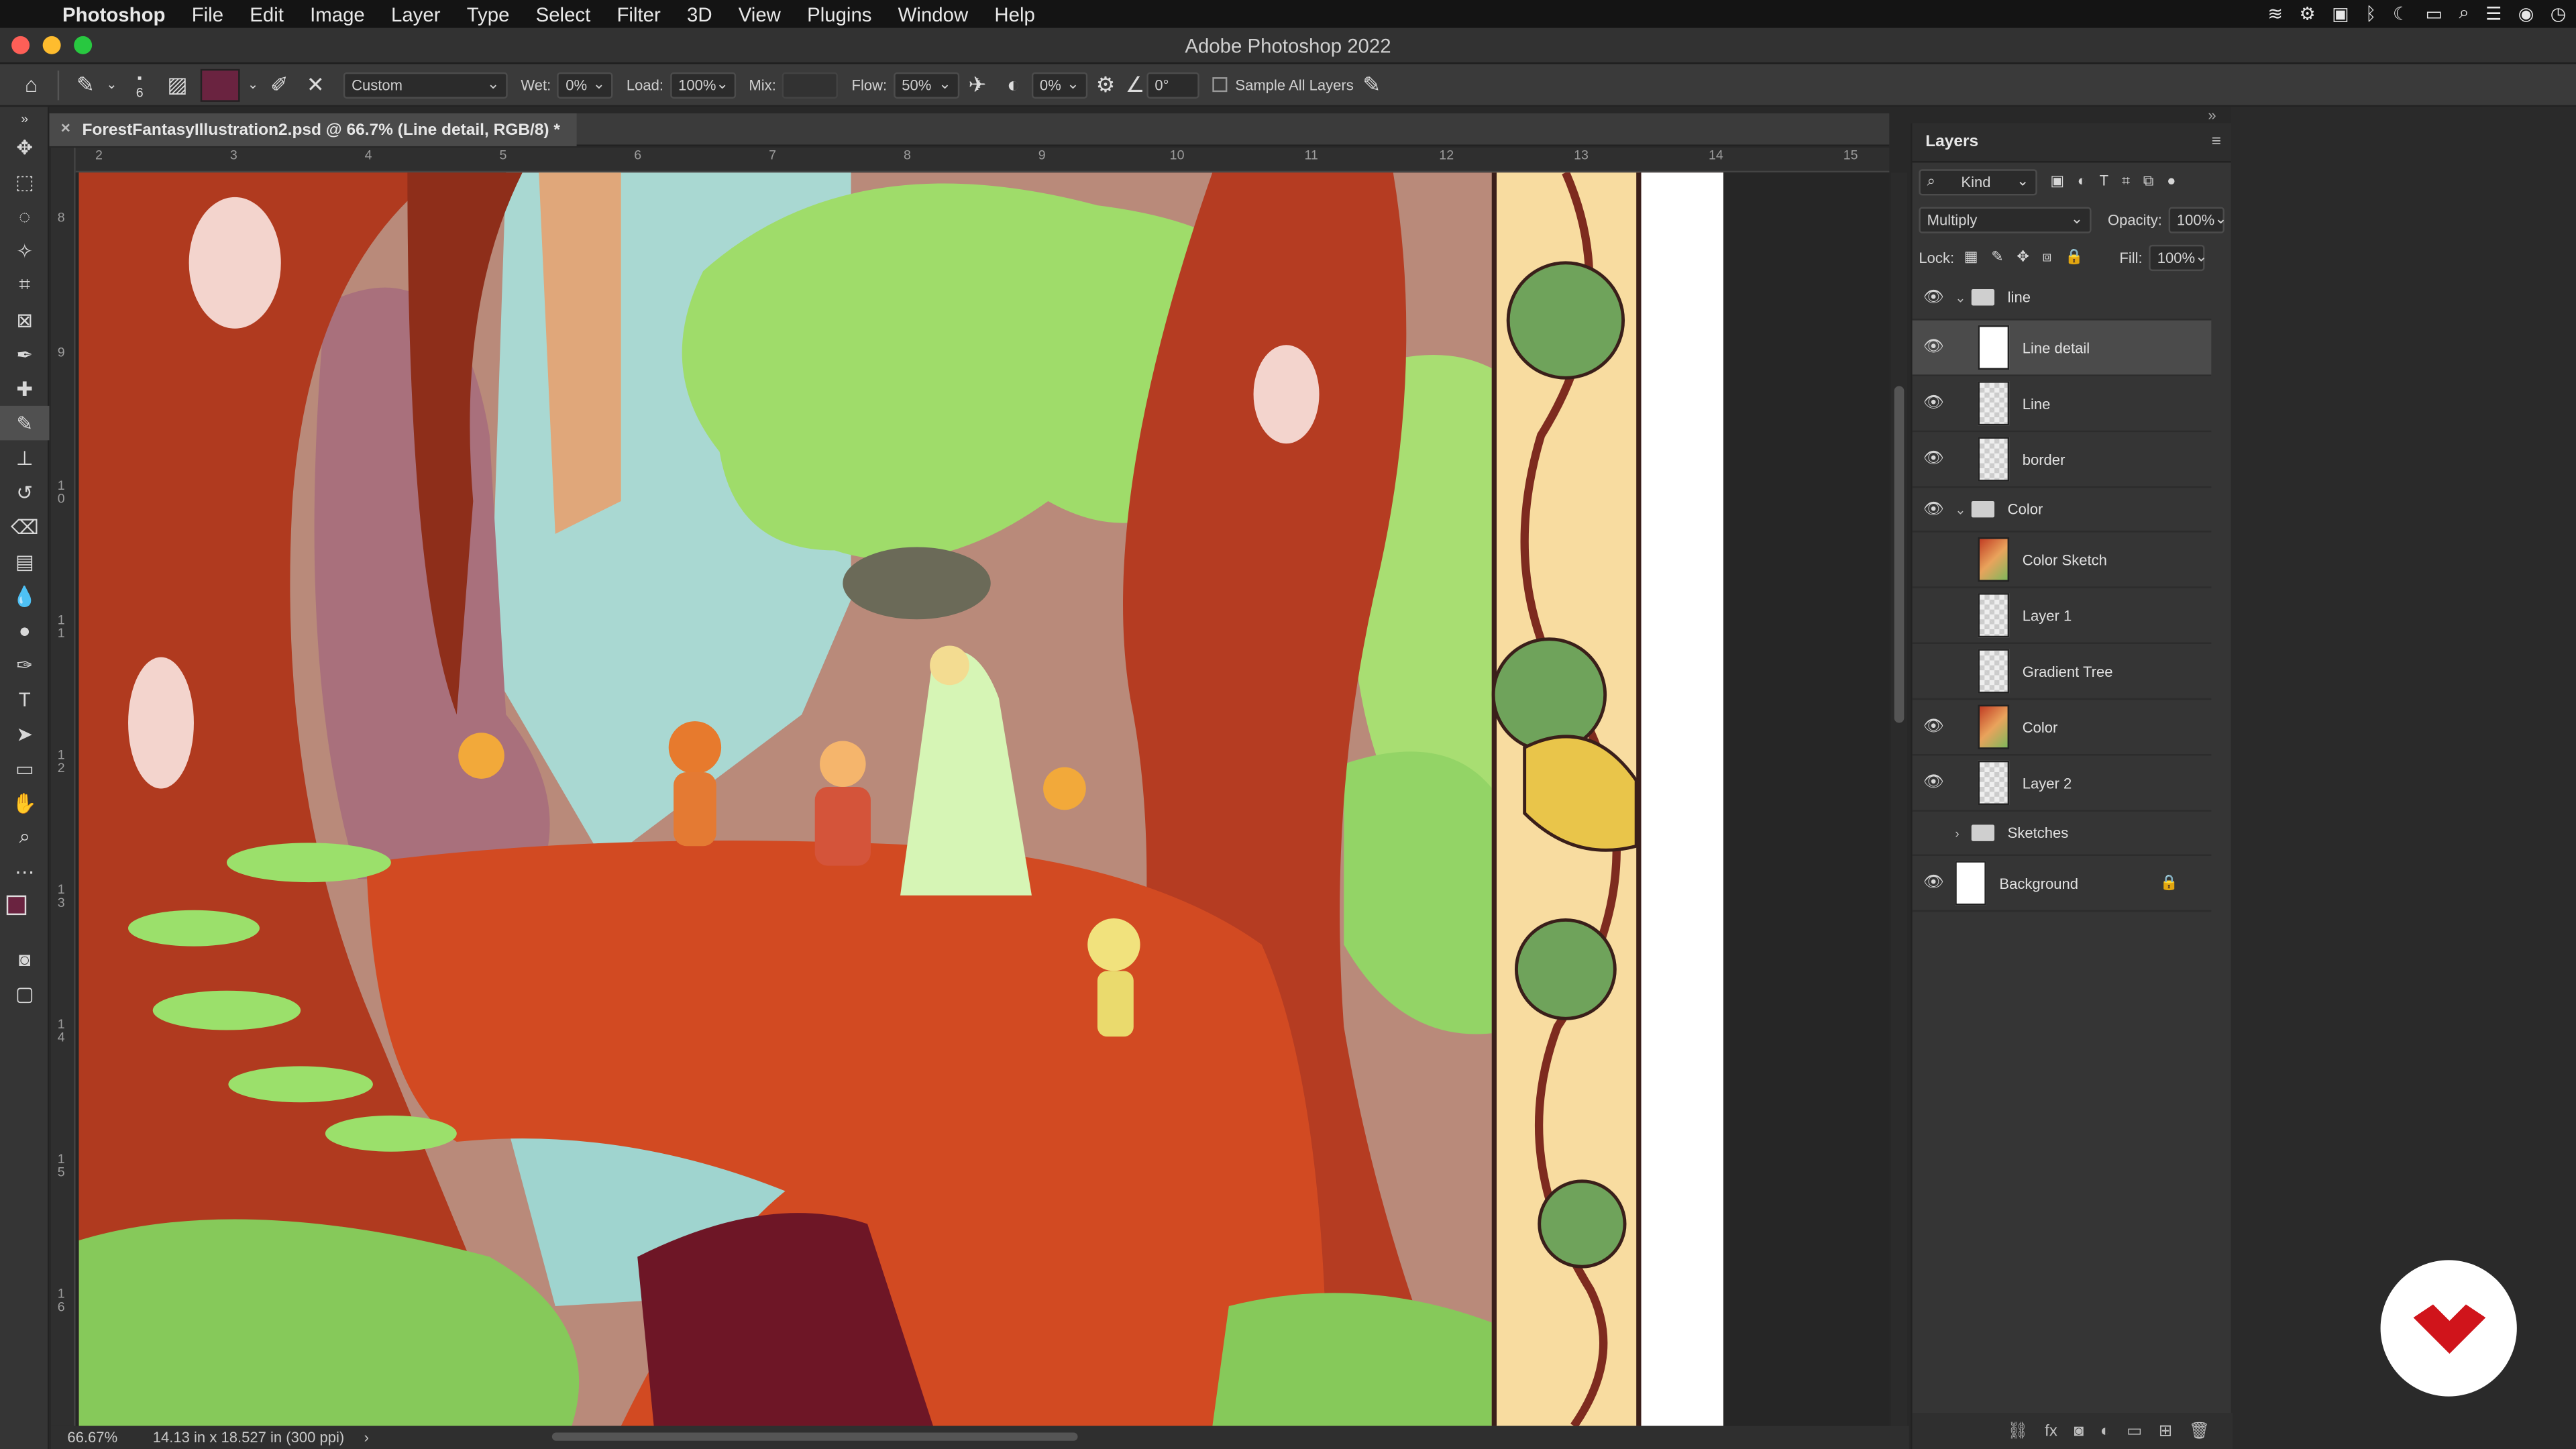  I want to click on smoothing-input: 0% ⌄, so click(1059, 84).